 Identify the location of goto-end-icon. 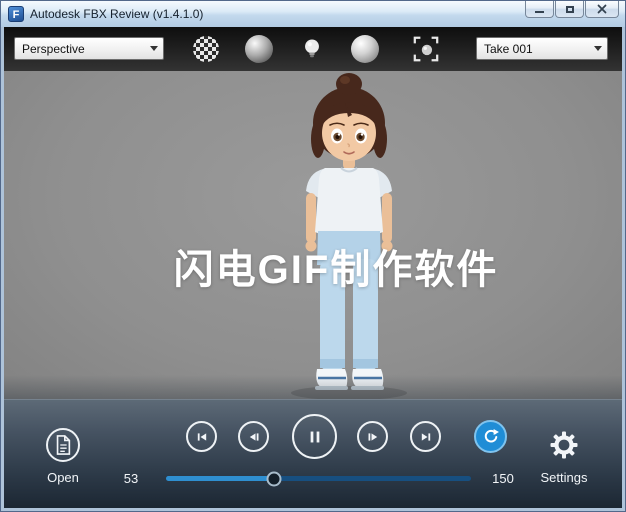
(425, 436).